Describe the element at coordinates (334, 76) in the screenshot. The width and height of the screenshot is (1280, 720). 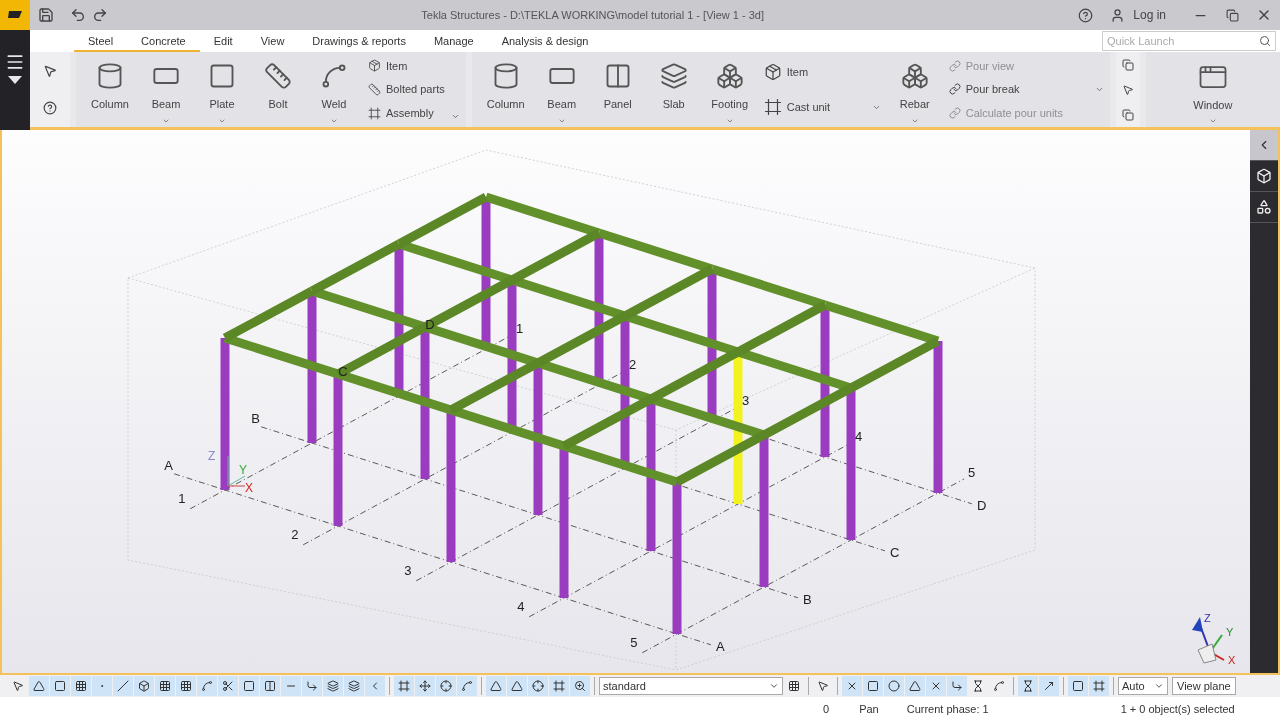
I see `weld-icon` at that location.